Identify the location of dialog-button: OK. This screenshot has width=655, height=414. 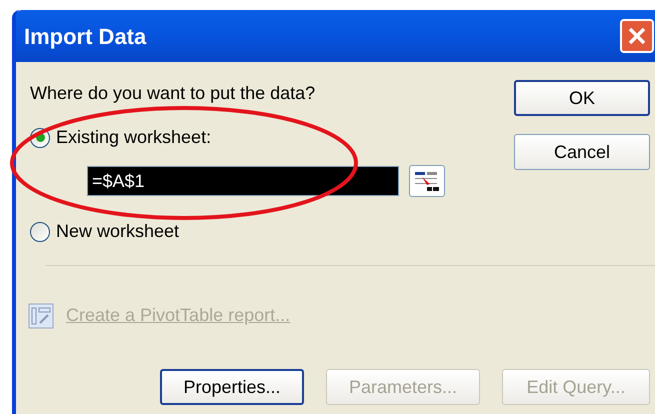
(582, 98).